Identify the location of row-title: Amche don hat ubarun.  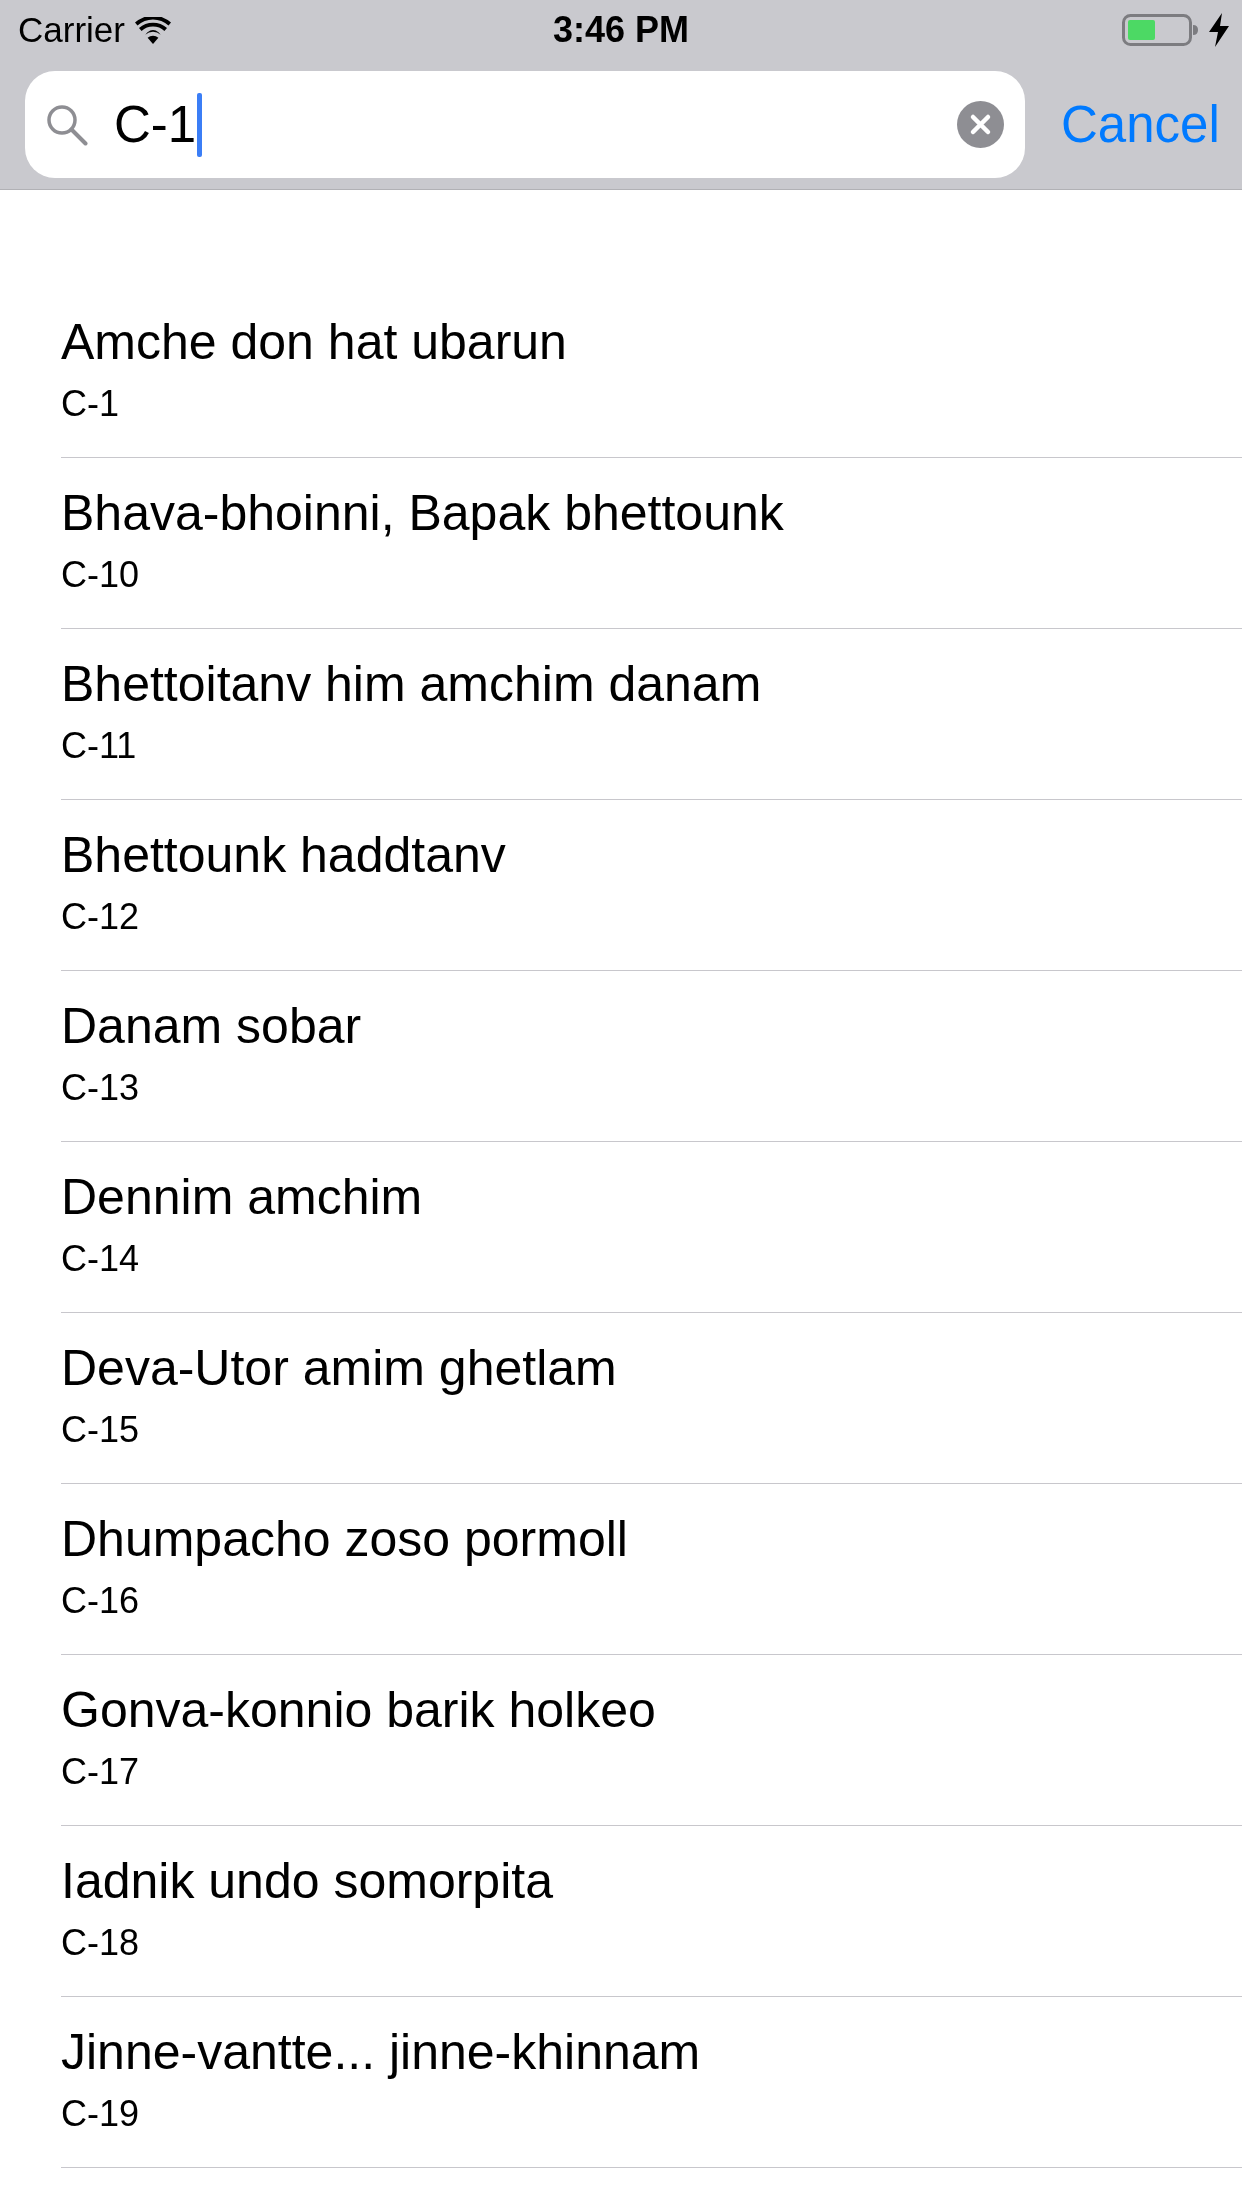
(314, 342).